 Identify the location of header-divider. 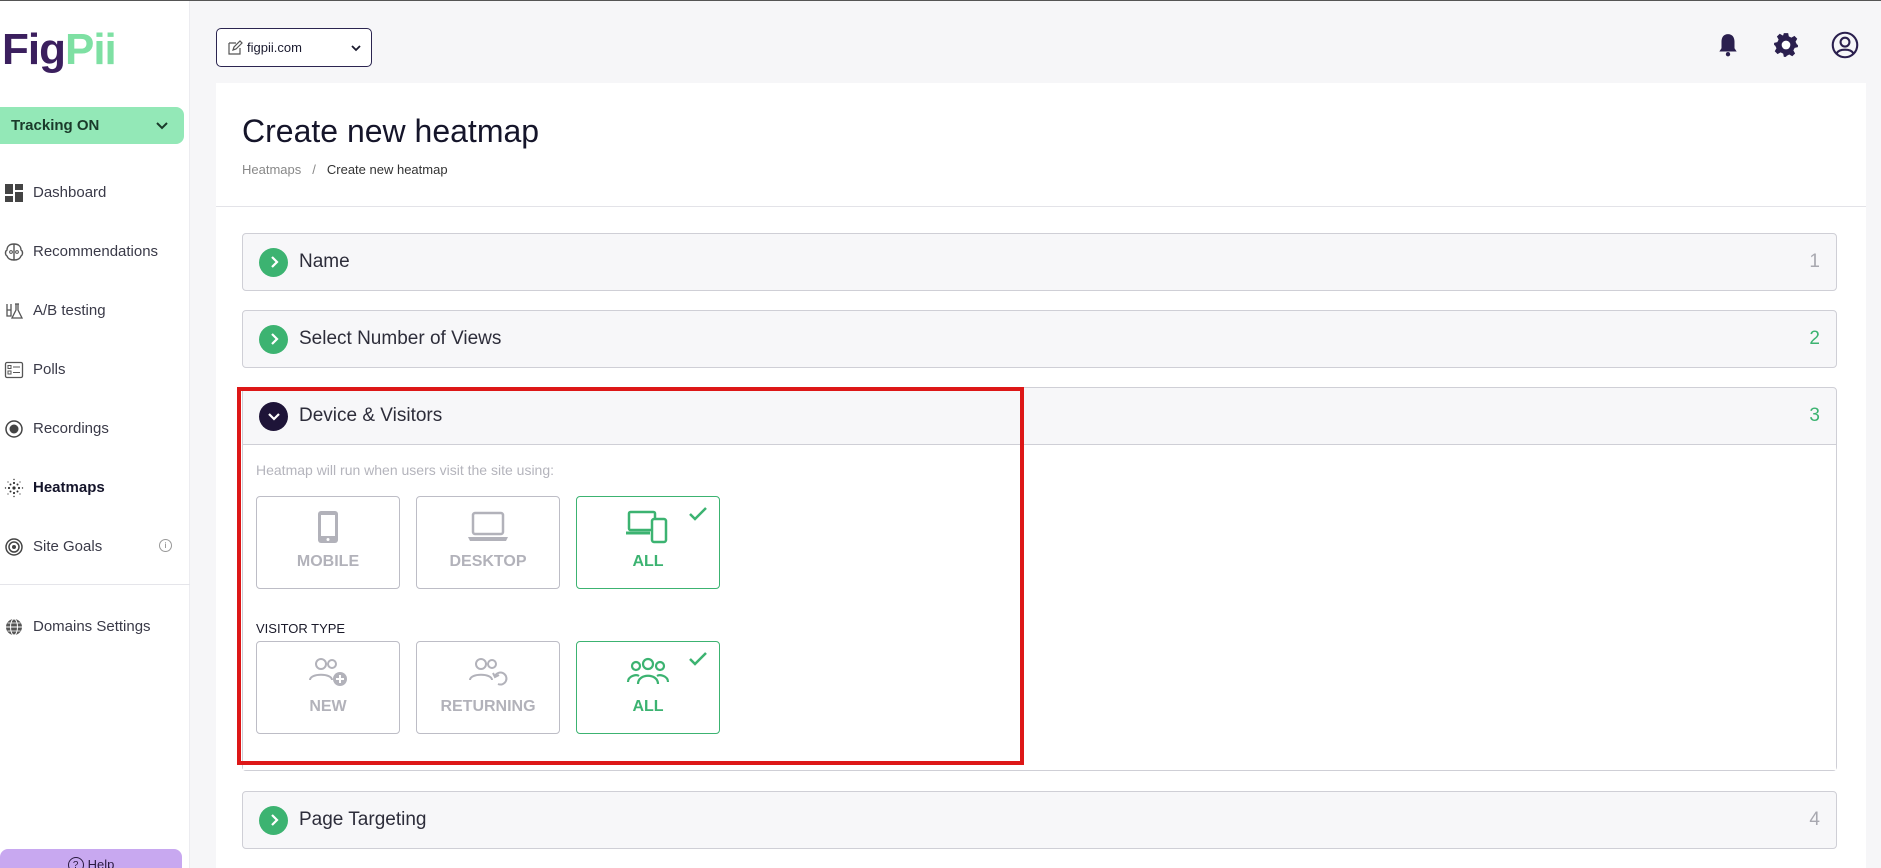
(1041, 206).